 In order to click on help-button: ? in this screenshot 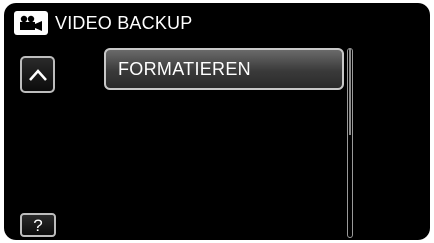, I will do `click(38, 225)`.